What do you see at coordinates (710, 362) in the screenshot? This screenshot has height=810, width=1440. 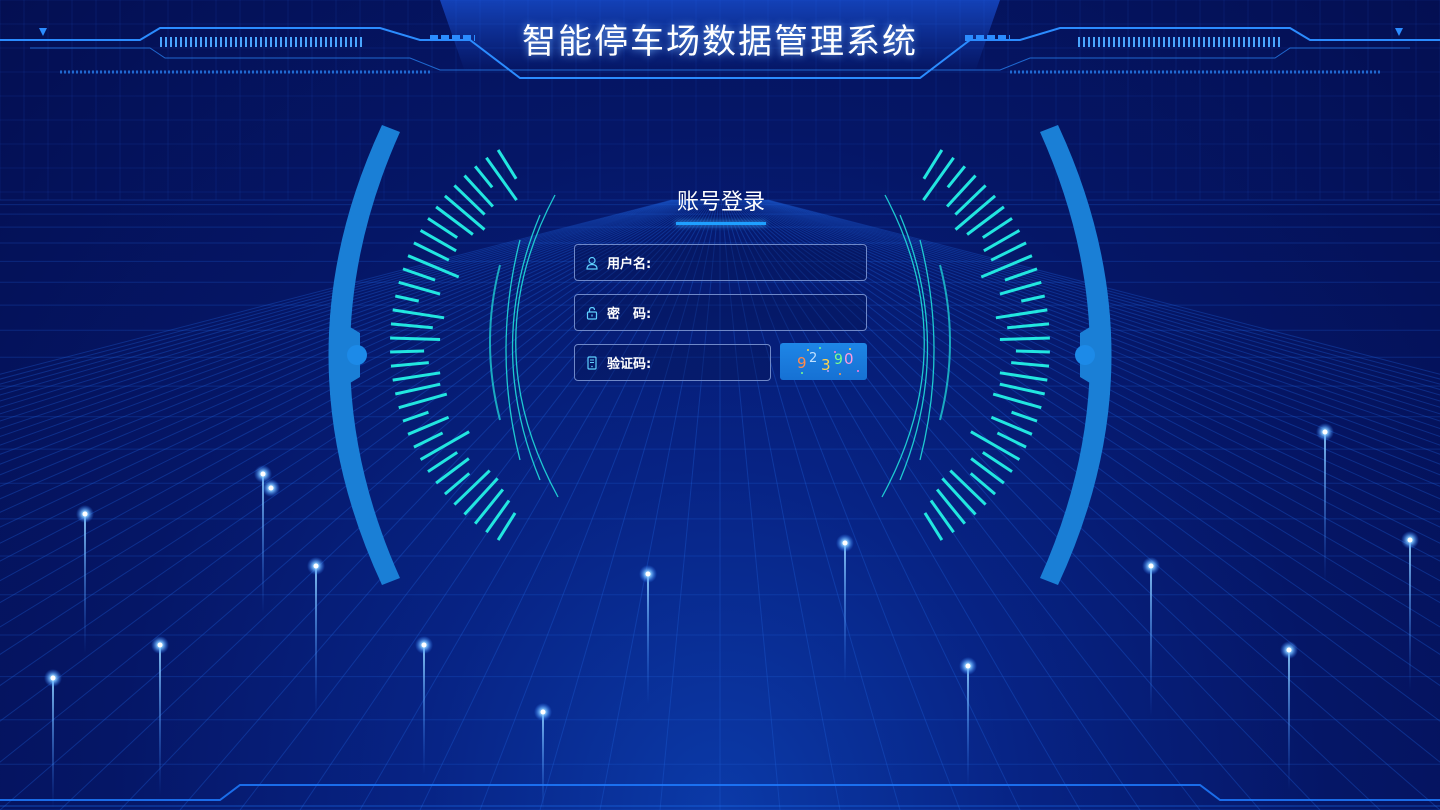 I see `captcha-input` at bounding box center [710, 362].